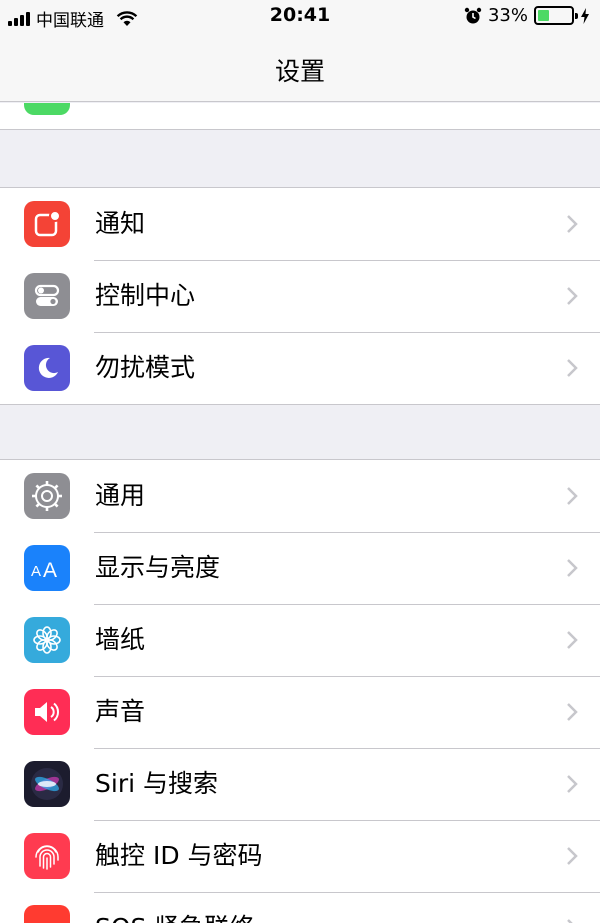 The height and width of the screenshot is (923, 600). What do you see at coordinates (47, 109) in the screenshot?
I see `partial-row-icon` at bounding box center [47, 109].